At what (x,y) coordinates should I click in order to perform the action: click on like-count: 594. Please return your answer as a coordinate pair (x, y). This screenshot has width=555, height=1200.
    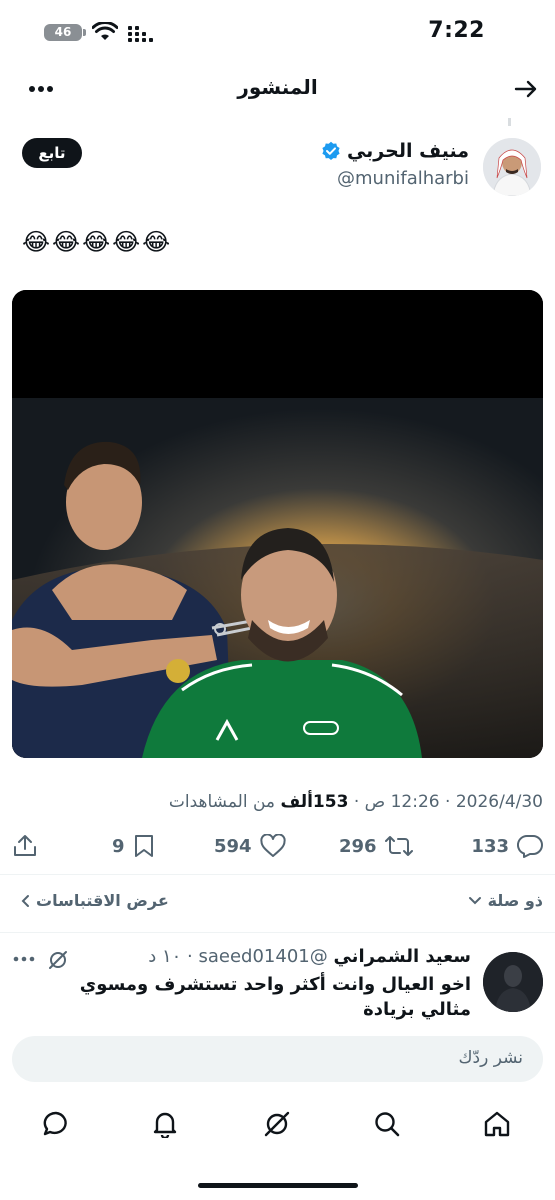
    Looking at the image, I should click on (233, 846).